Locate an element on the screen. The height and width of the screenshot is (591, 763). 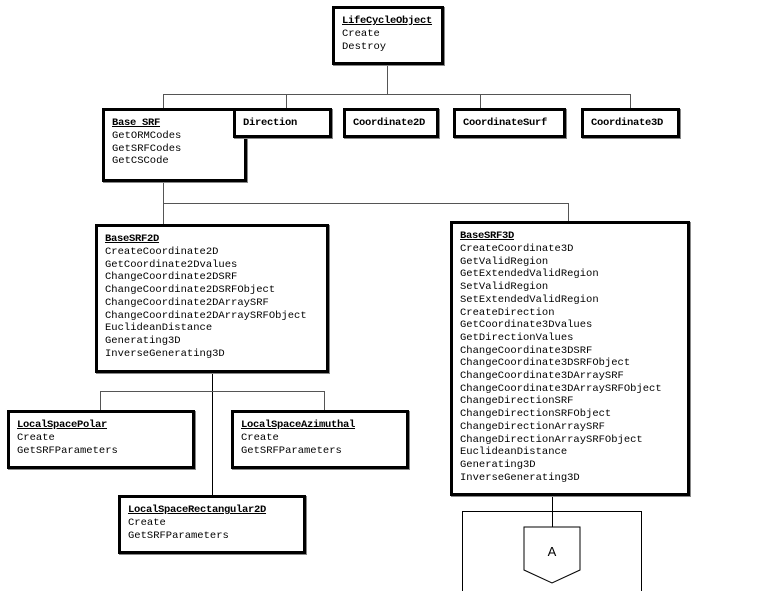
class-title: BaseSRF2D is located at coordinates (132, 239).